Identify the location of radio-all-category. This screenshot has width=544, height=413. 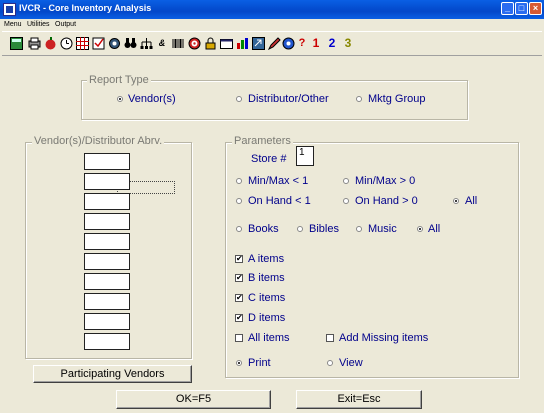
(420, 229).